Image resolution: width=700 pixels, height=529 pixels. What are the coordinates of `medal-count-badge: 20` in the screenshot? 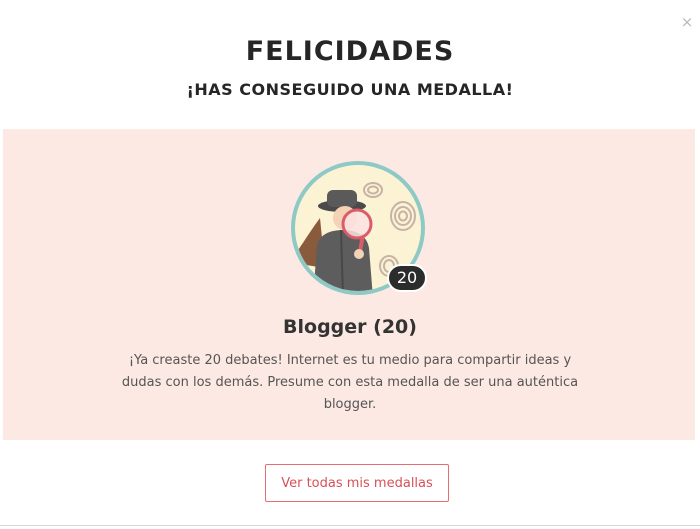 It's located at (407, 278).